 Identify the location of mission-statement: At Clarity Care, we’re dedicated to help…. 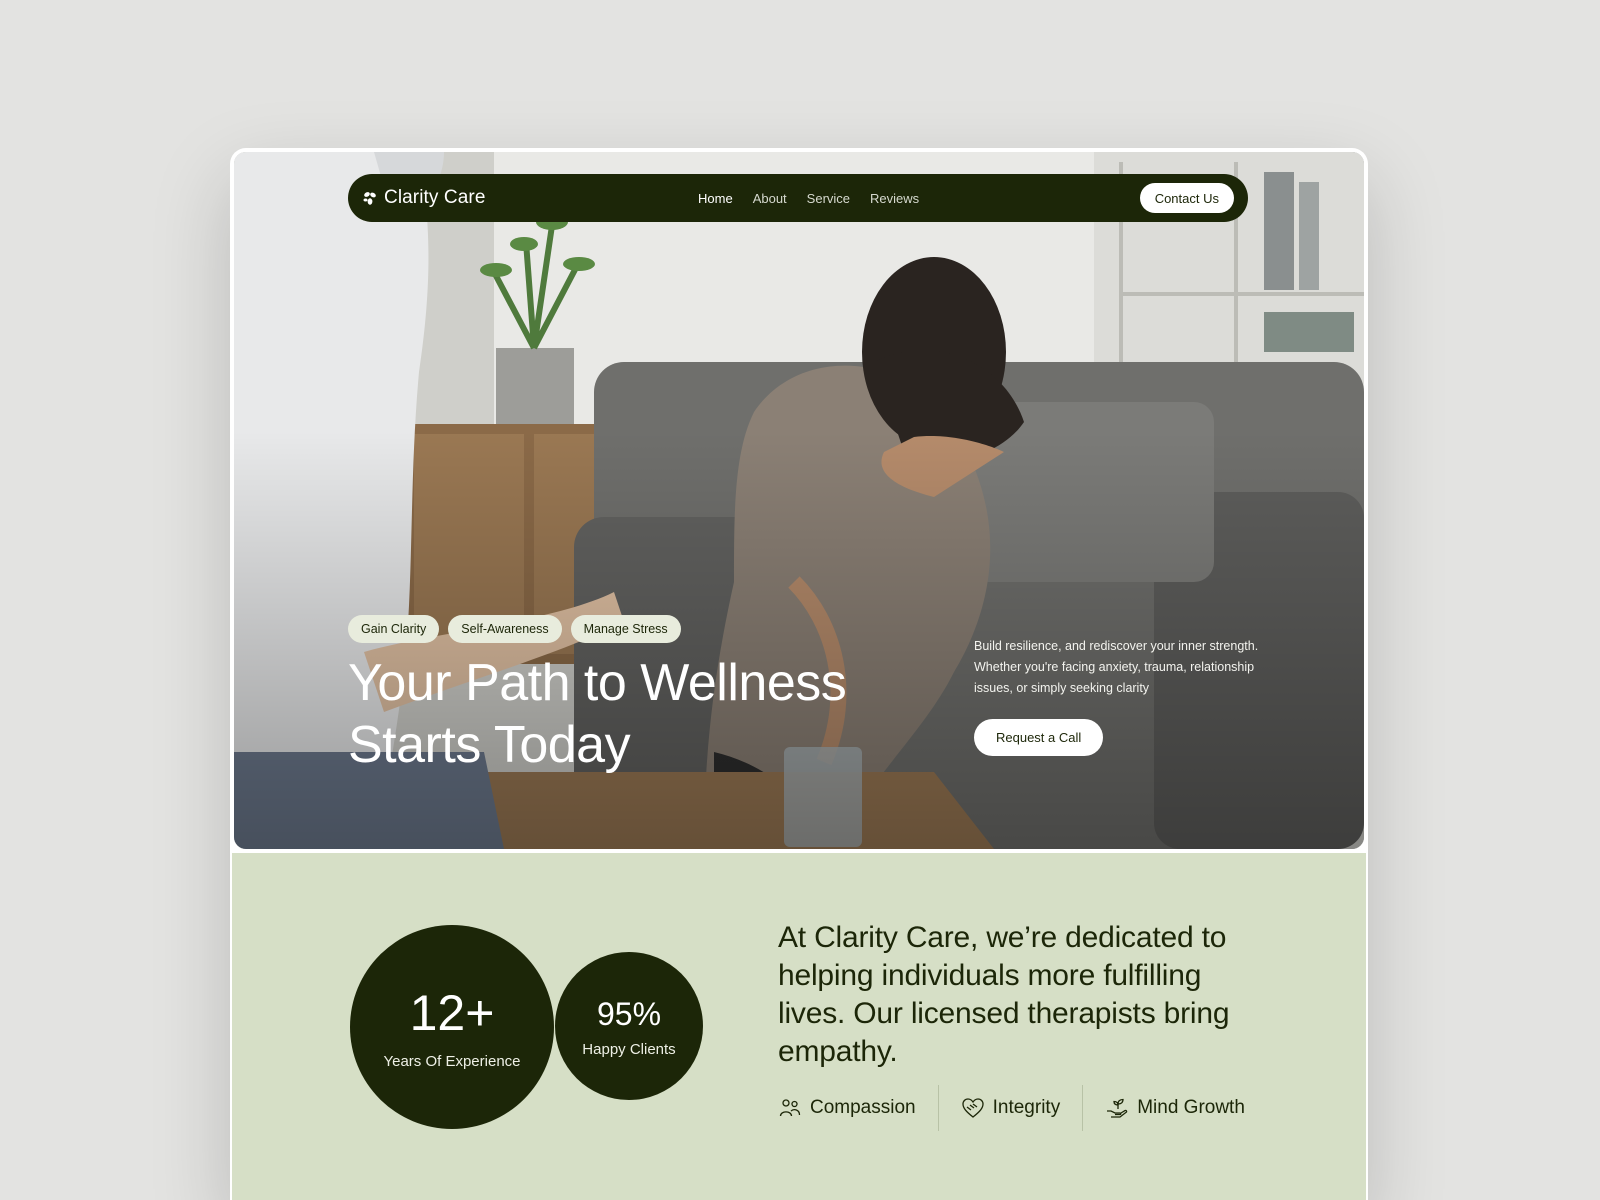
(1004, 994).